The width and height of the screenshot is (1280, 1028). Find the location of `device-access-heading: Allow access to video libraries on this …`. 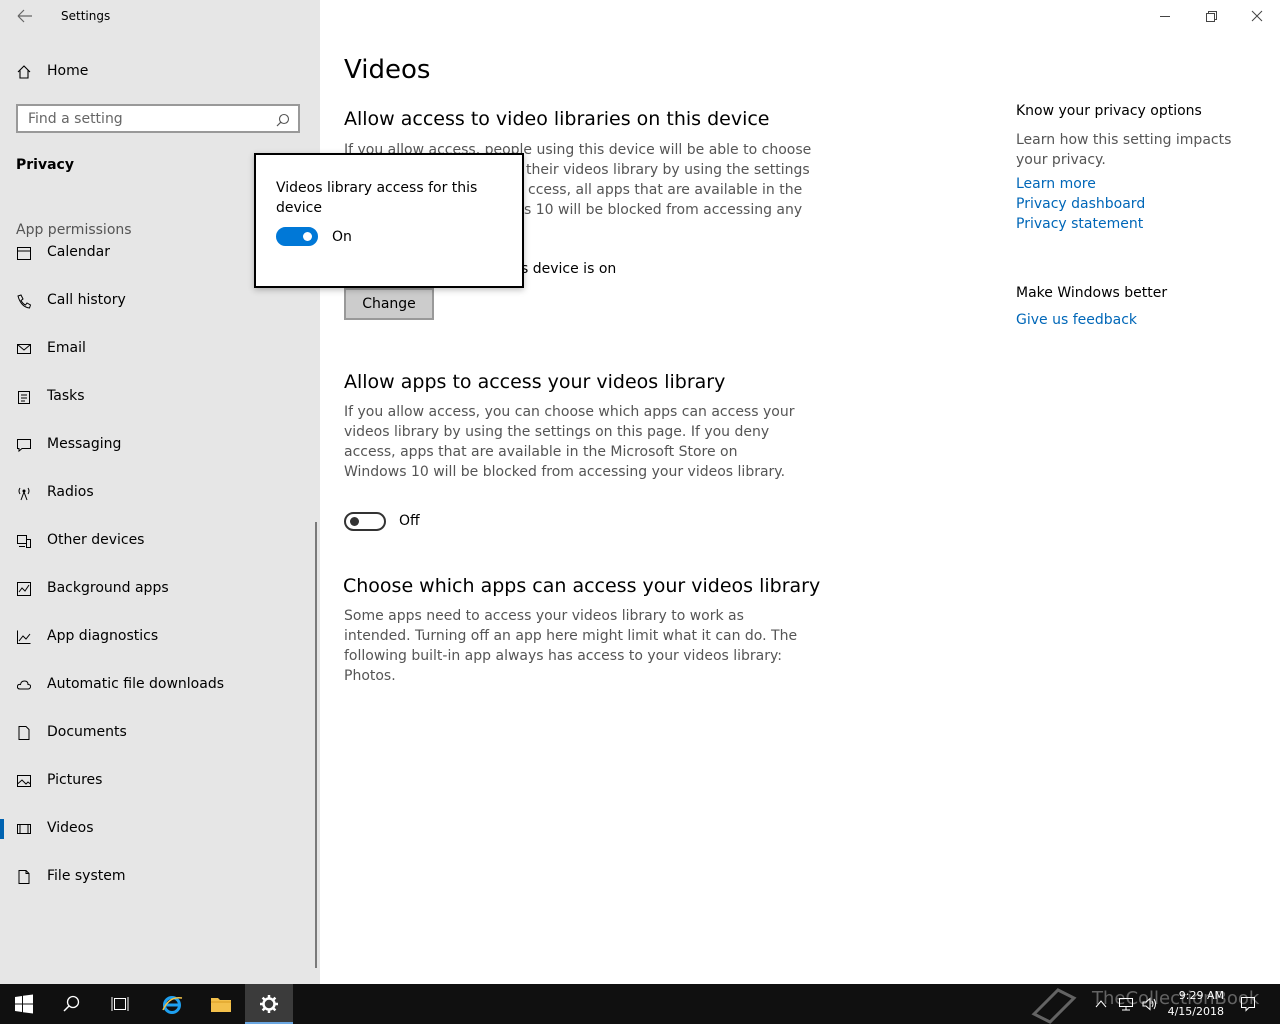

device-access-heading: Allow access to video libraries on this … is located at coordinates (557, 119).